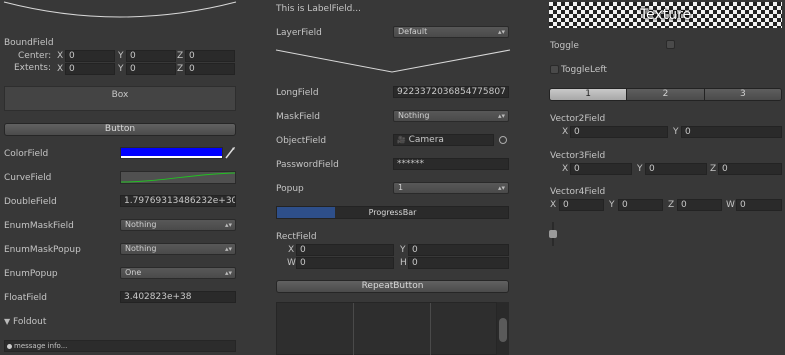  Describe the element at coordinates (297, 93) in the screenshot. I see `long-field-label: LongField` at that location.